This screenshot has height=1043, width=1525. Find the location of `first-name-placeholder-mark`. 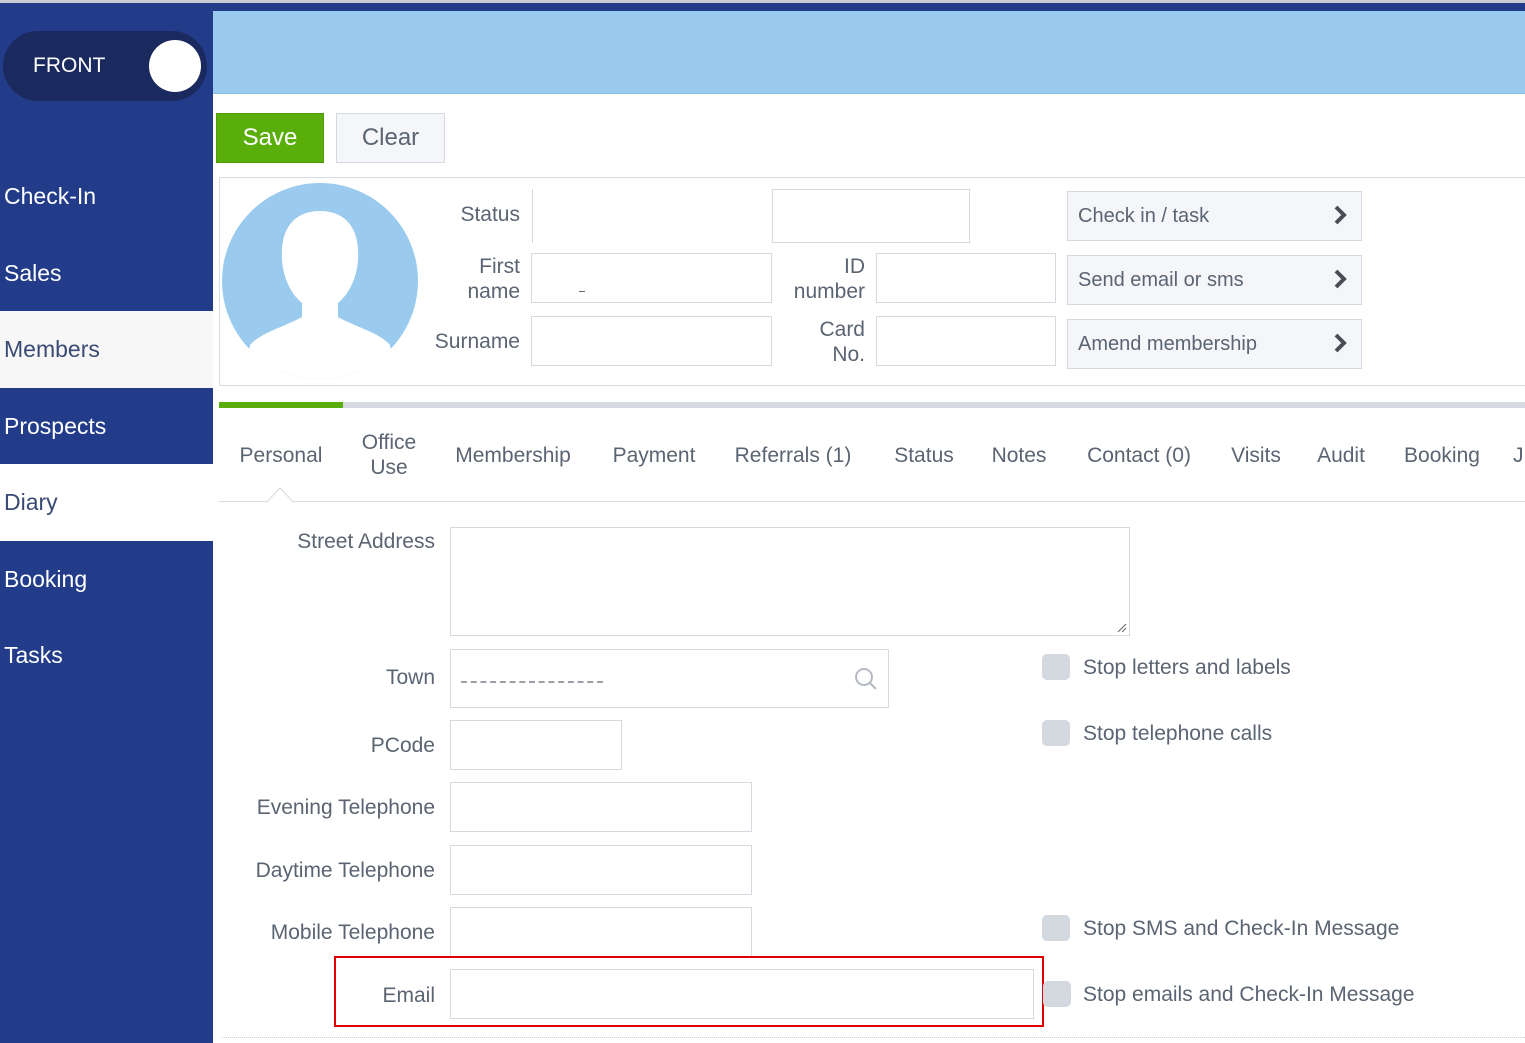

first-name-placeholder-mark is located at coordinates (582, 291).